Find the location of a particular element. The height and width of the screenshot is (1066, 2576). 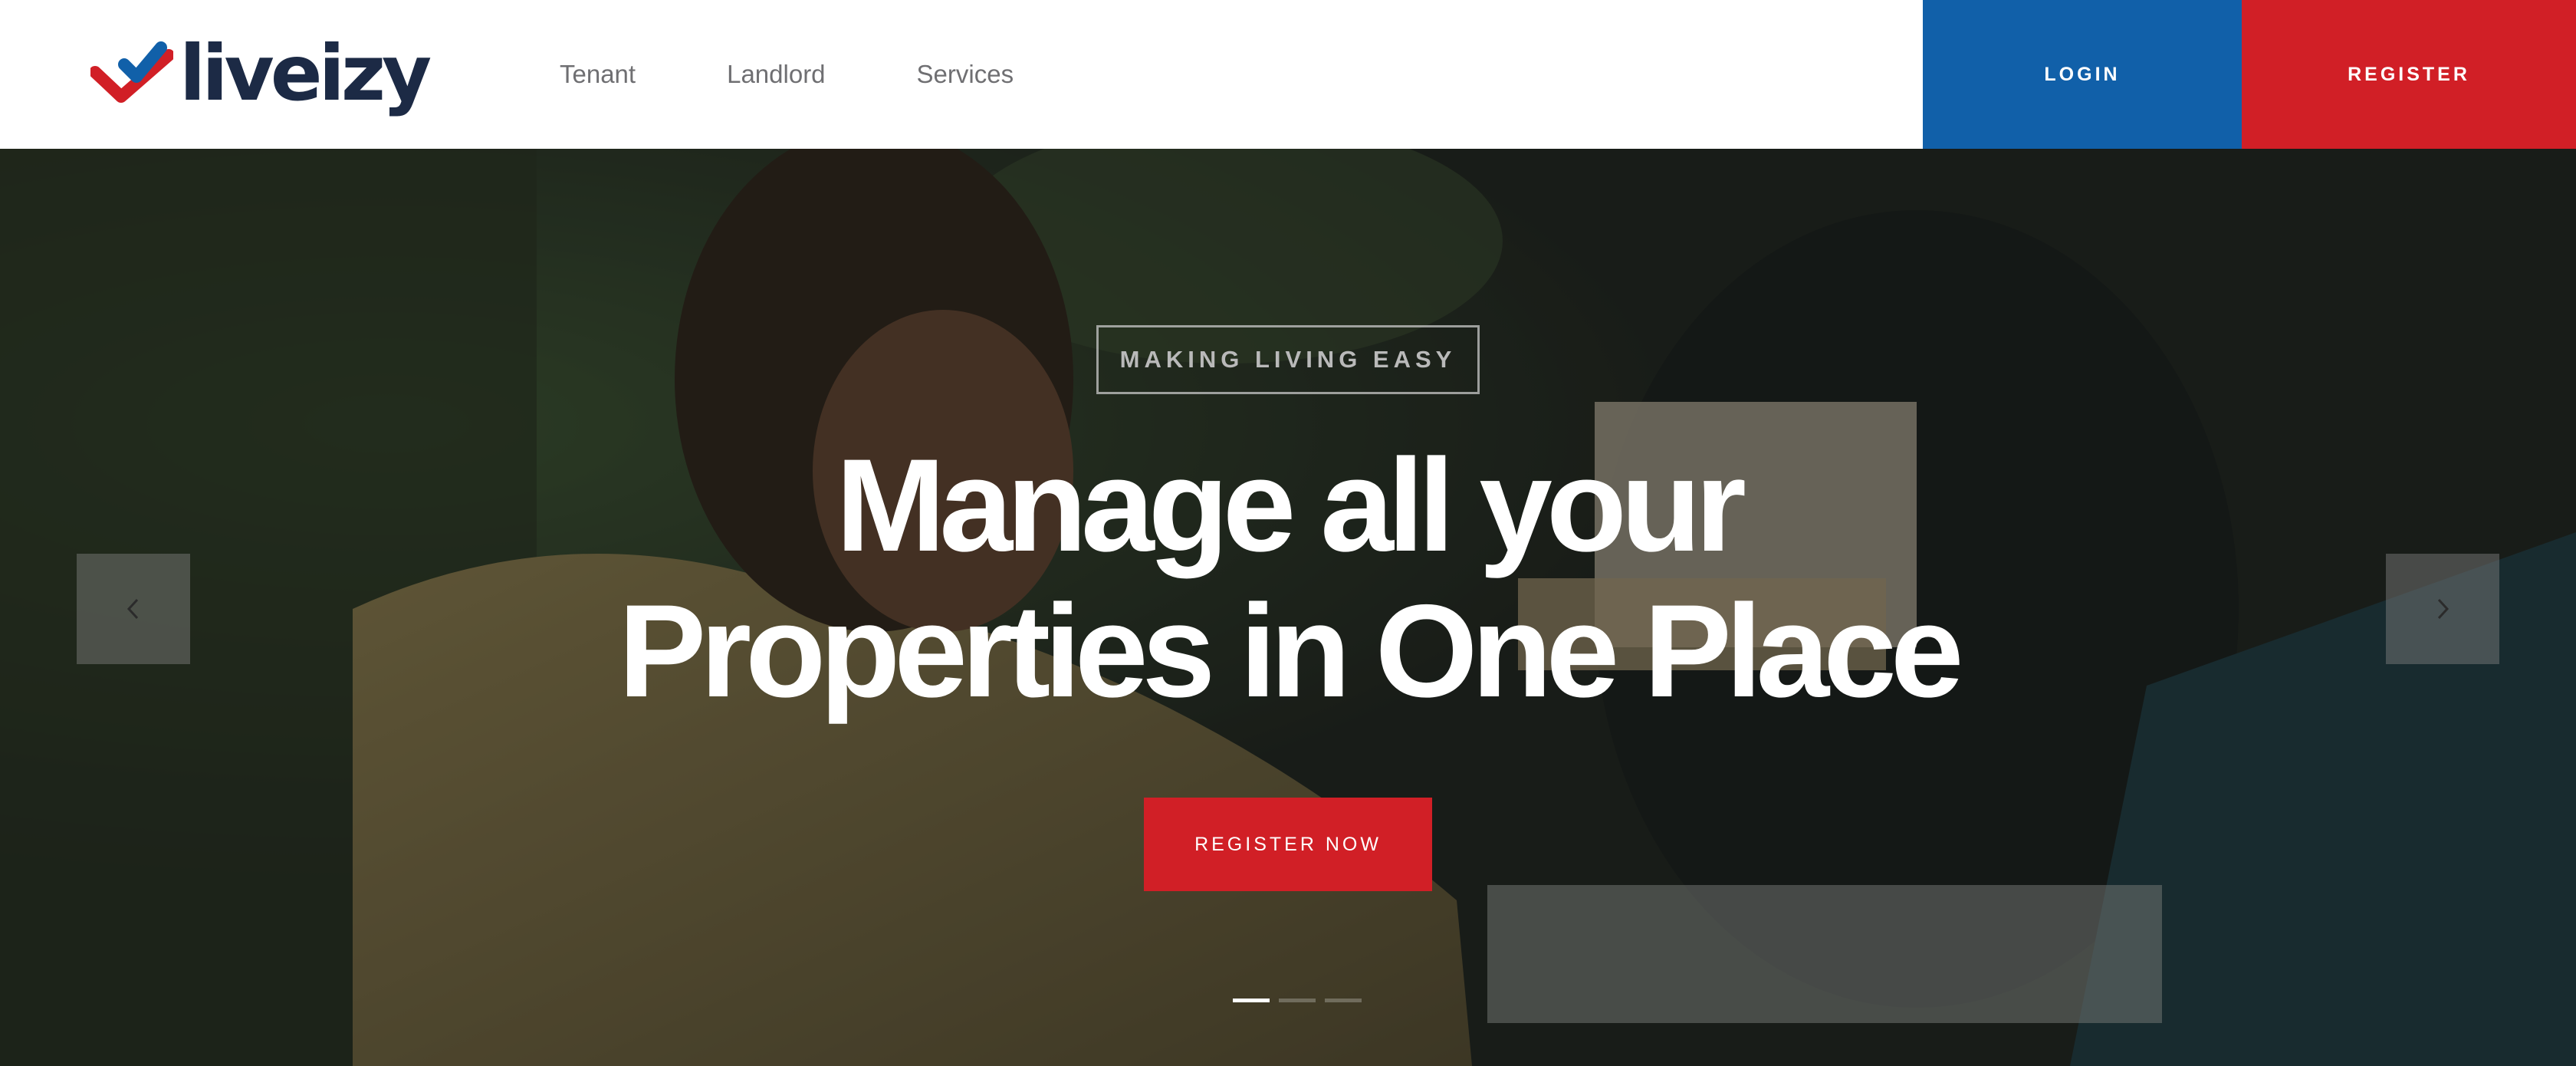

carousel-next-button is located at coordinates (2443, 609).